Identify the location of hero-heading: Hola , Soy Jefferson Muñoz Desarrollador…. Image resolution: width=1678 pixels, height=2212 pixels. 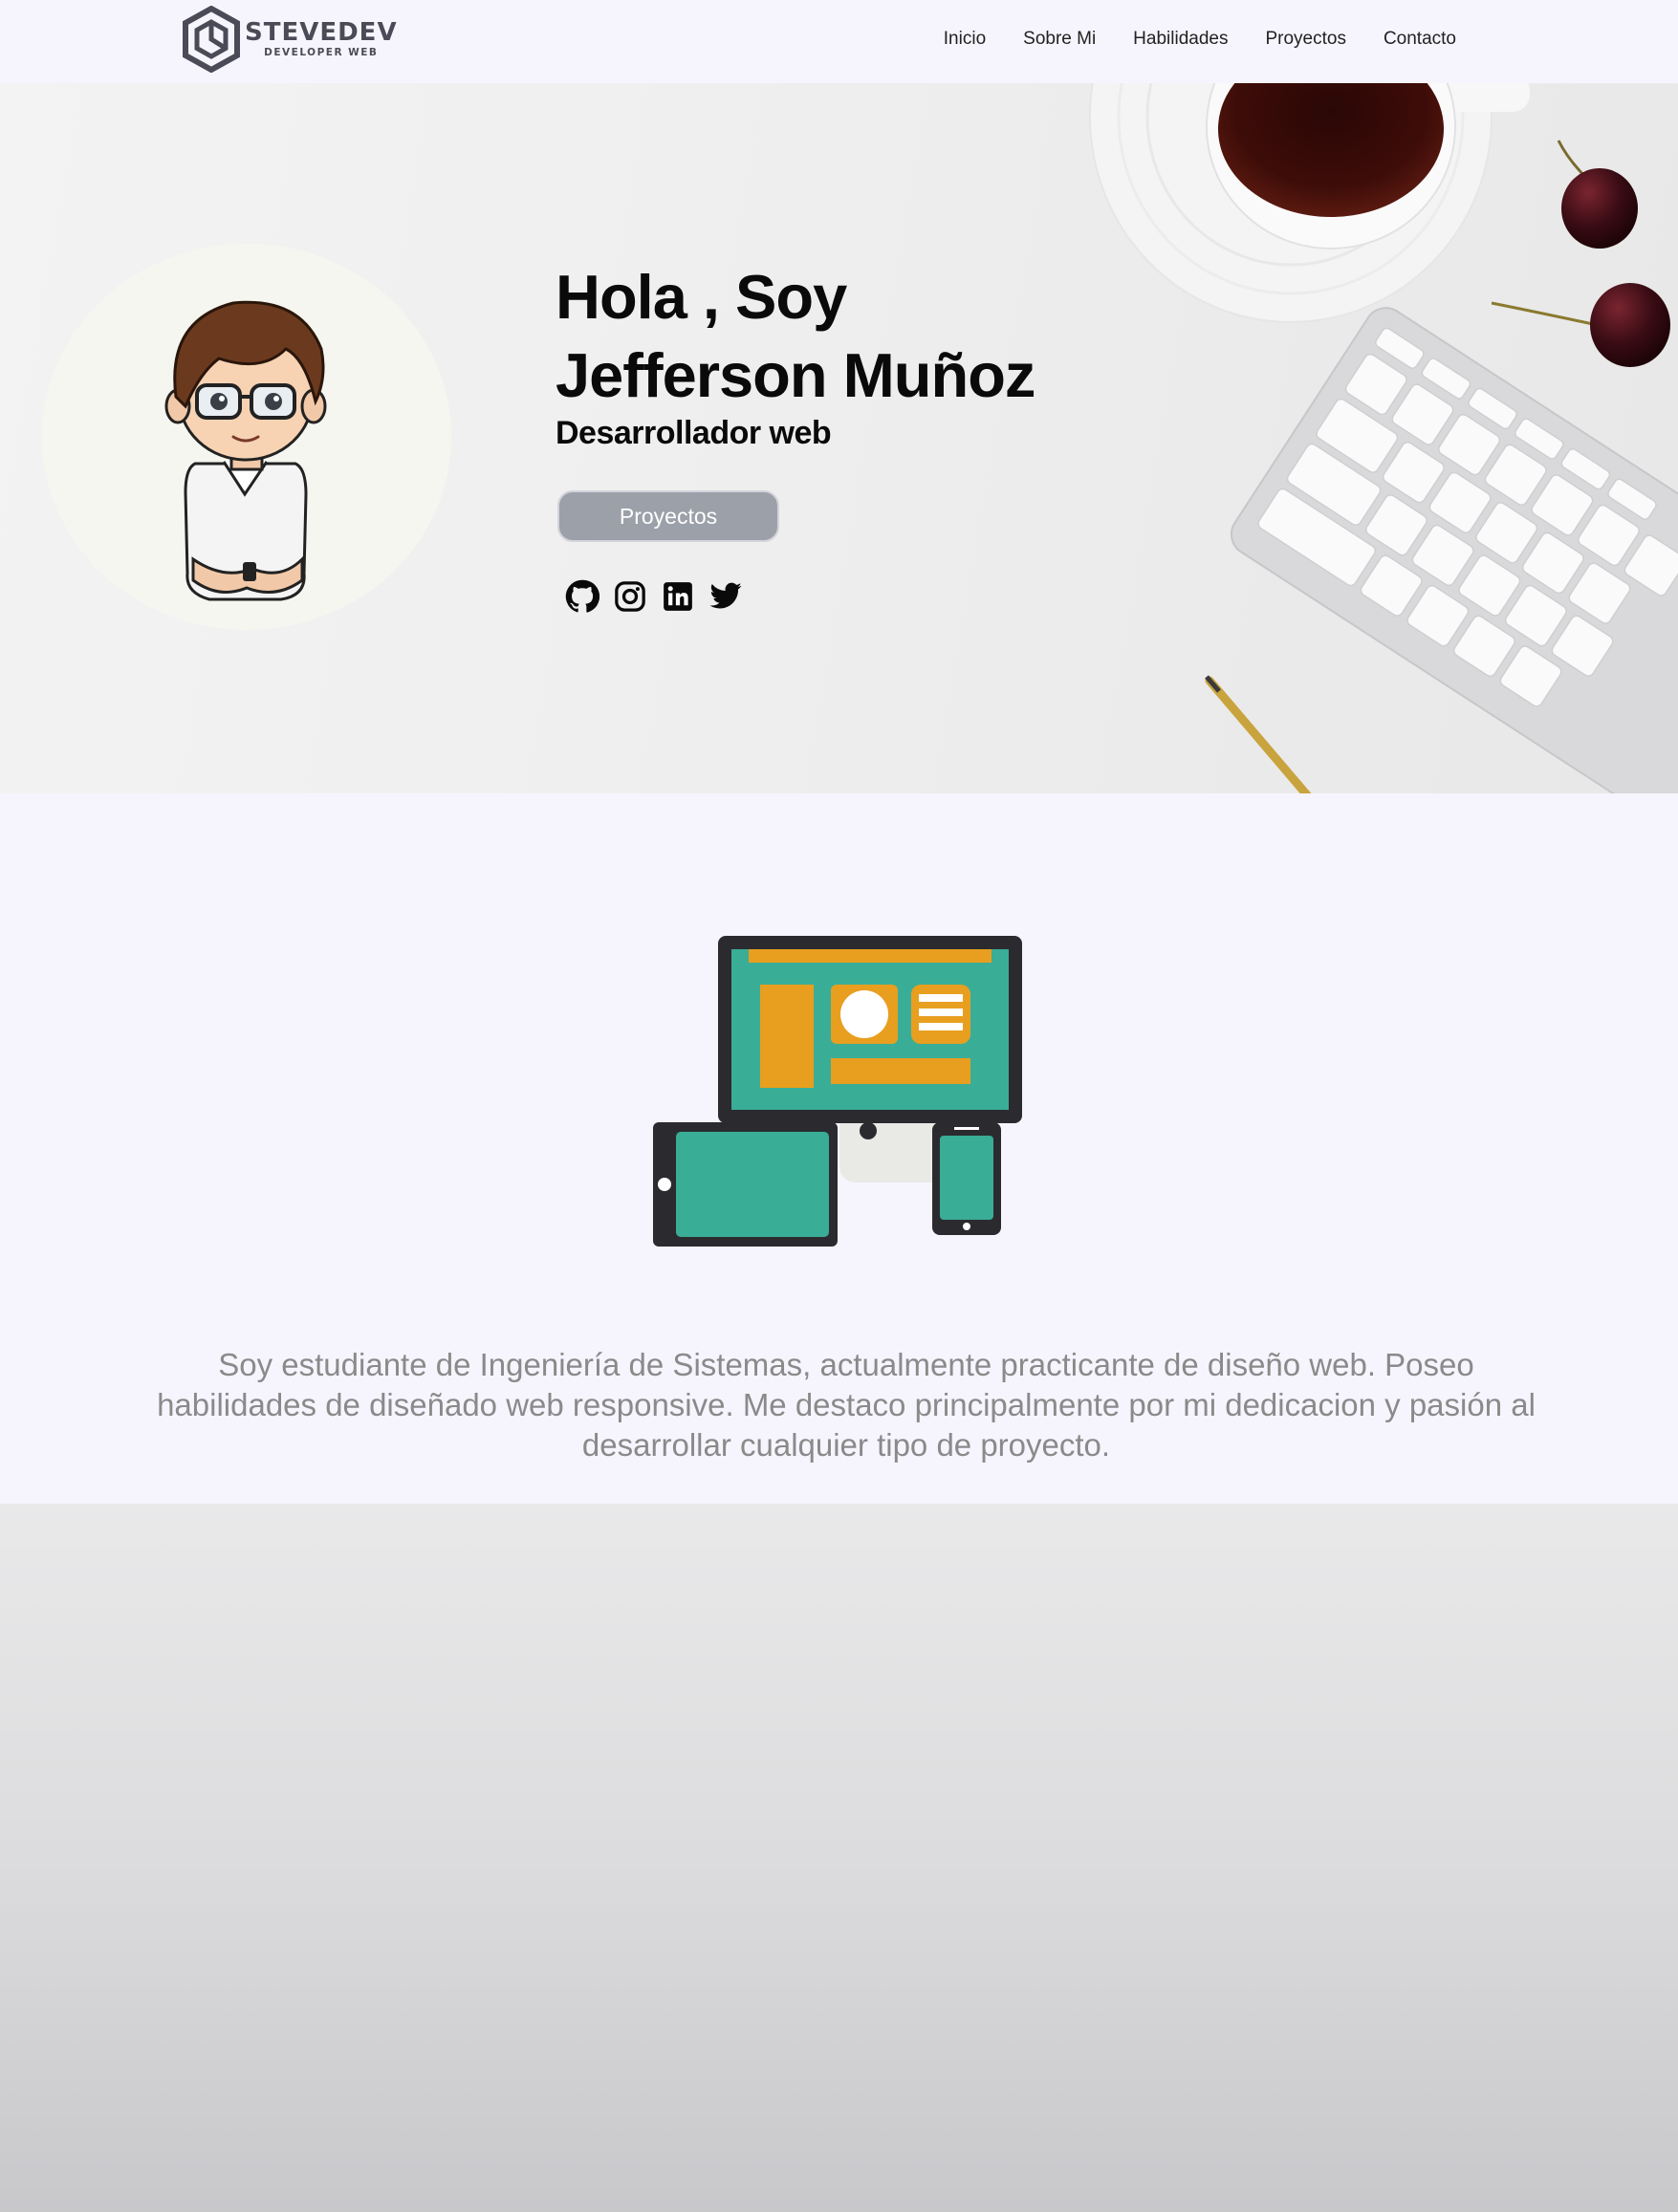
(795, 355).